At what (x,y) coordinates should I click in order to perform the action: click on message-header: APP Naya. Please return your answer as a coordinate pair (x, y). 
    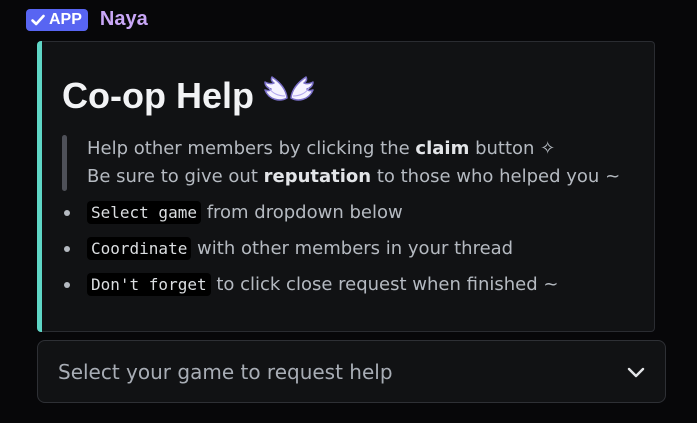
    Looking at the image, I should click on (87, 19).